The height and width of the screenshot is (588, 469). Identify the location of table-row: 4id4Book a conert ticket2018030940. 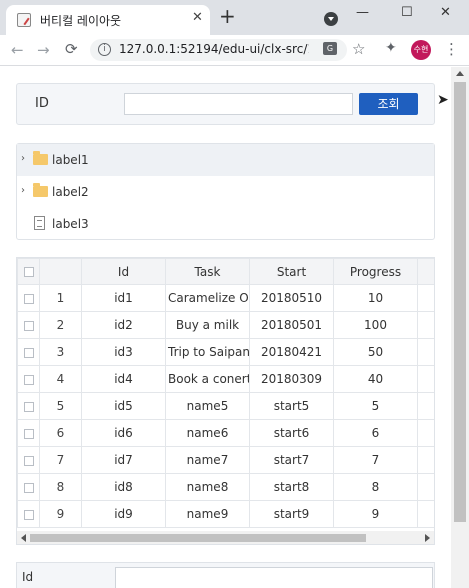
(225, 379).